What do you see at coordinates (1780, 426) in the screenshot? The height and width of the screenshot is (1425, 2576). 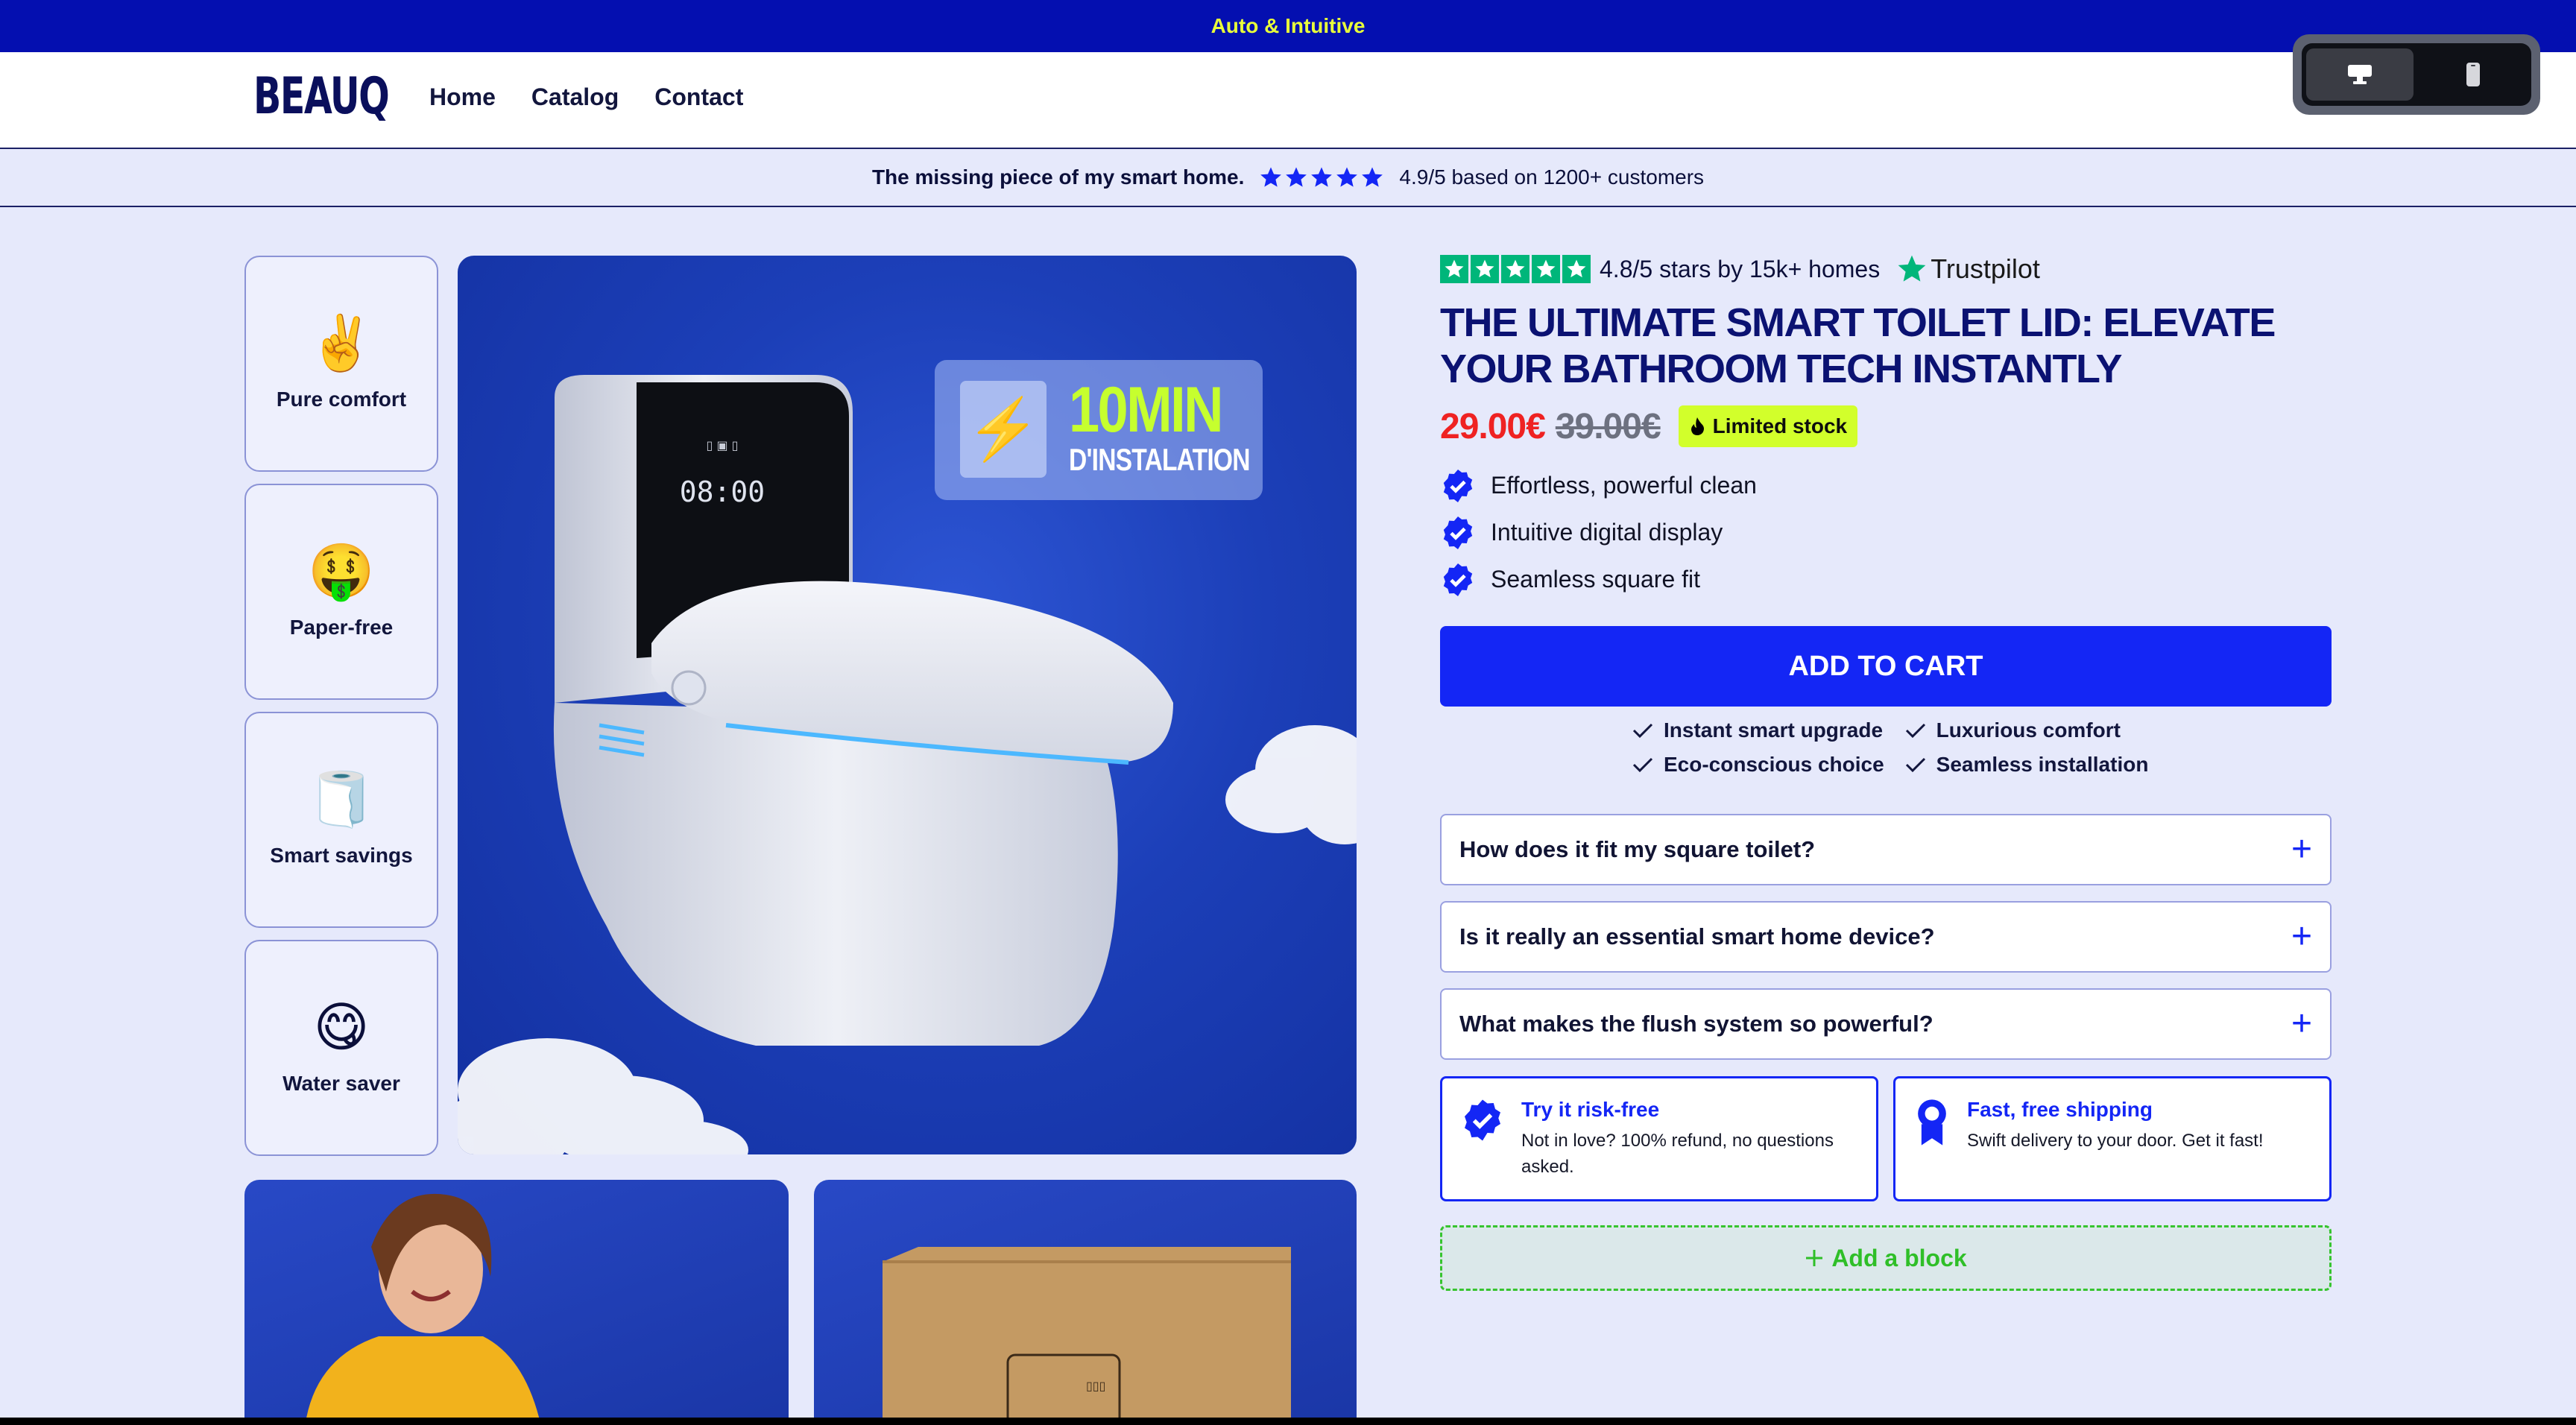 I see `stock-badge-label: Limited stock` at bounding box center [1780, 426].